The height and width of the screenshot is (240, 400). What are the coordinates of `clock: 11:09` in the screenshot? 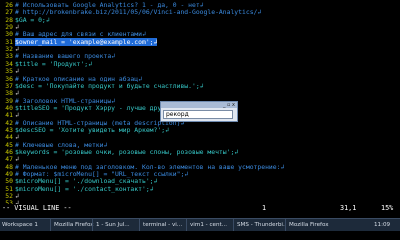 It's located at (382, 225).